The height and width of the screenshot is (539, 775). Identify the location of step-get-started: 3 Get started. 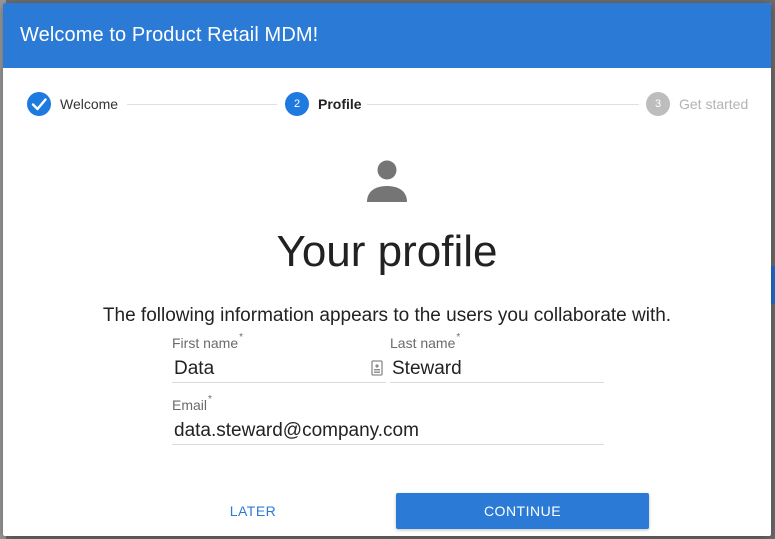
(697, 104).